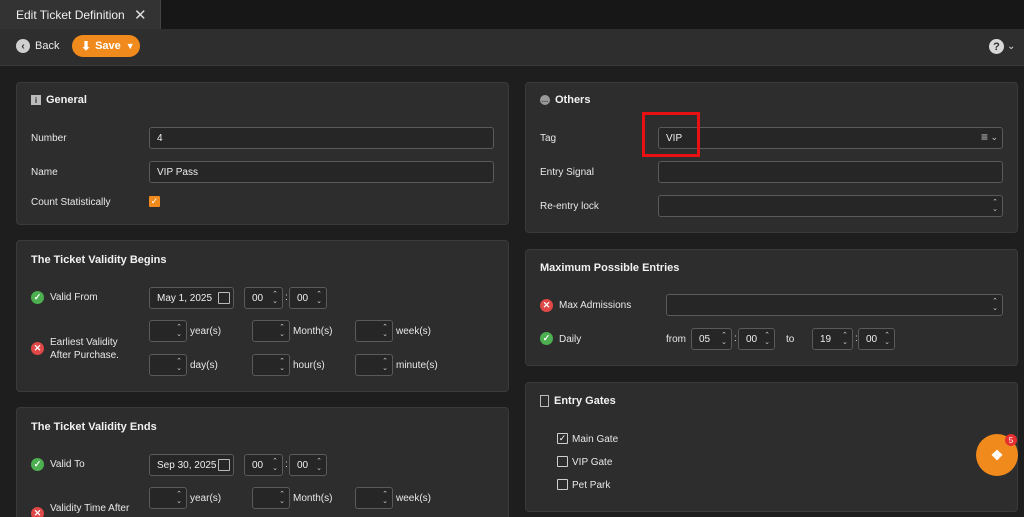 This screenshot has width=1024, height=517. I want to click on max-admissions-select: ⌃ ⌄, so click(834, 305).